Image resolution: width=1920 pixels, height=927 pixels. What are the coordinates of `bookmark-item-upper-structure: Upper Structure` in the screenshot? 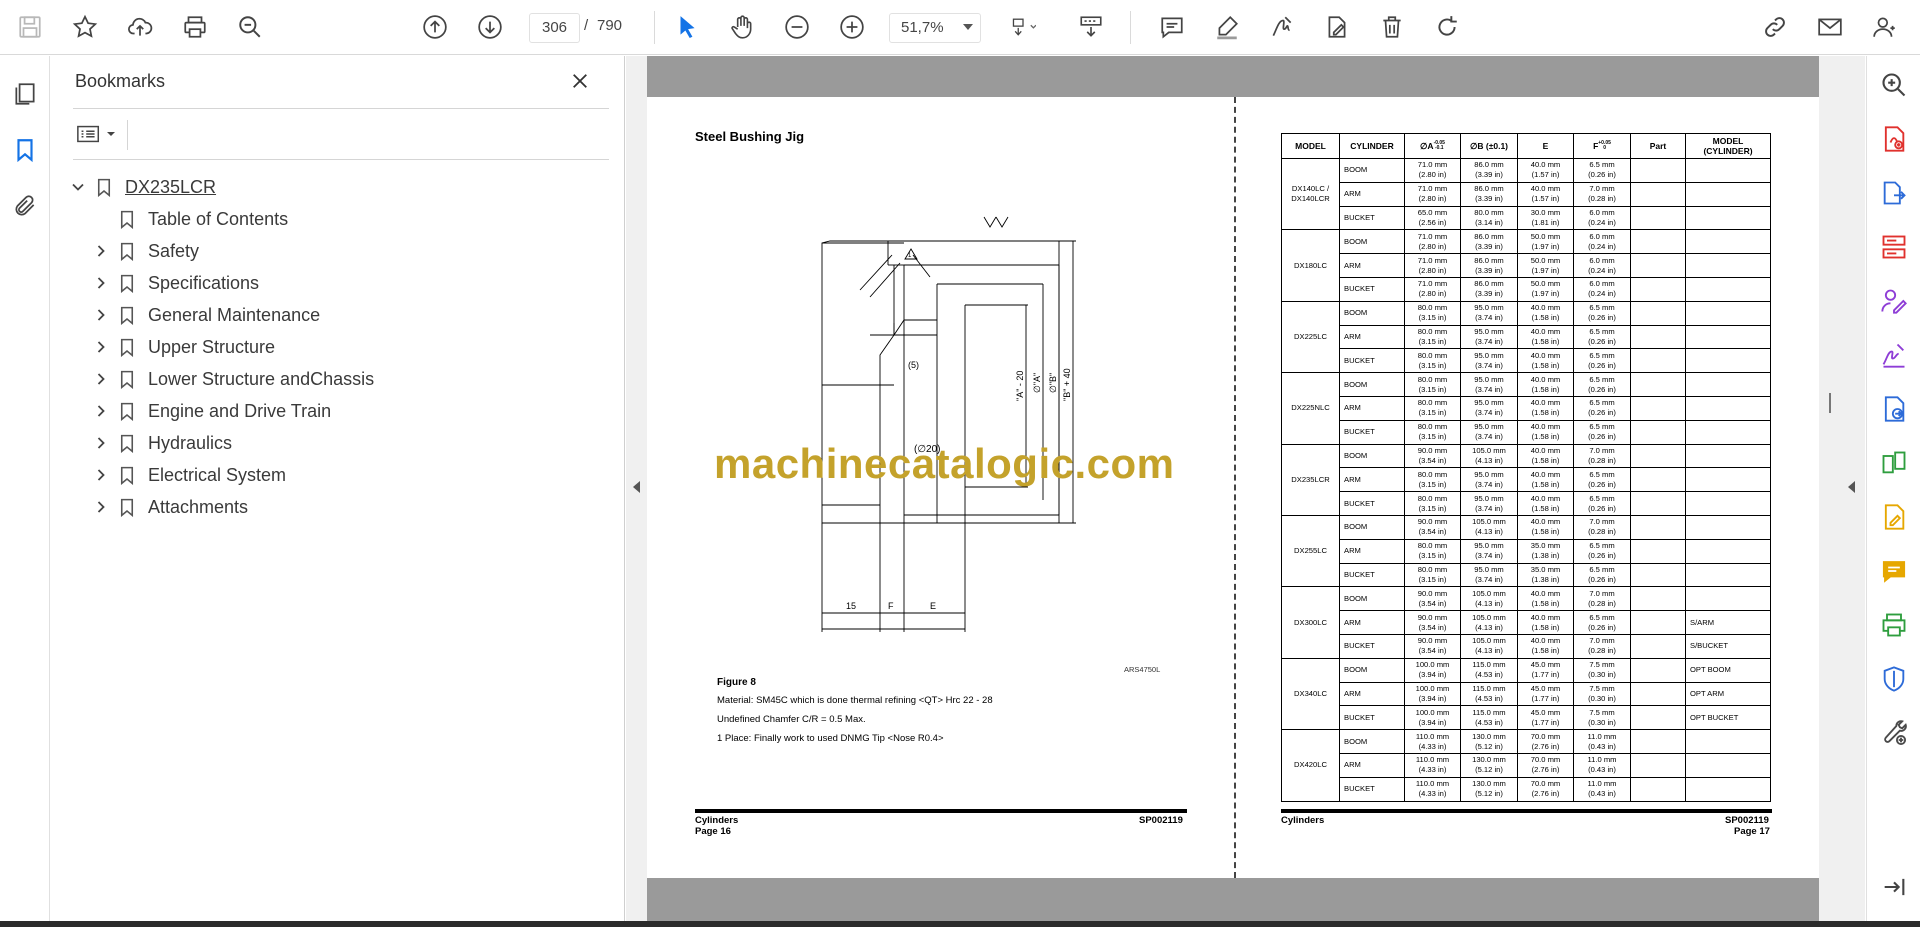 It's located at (183, 347).